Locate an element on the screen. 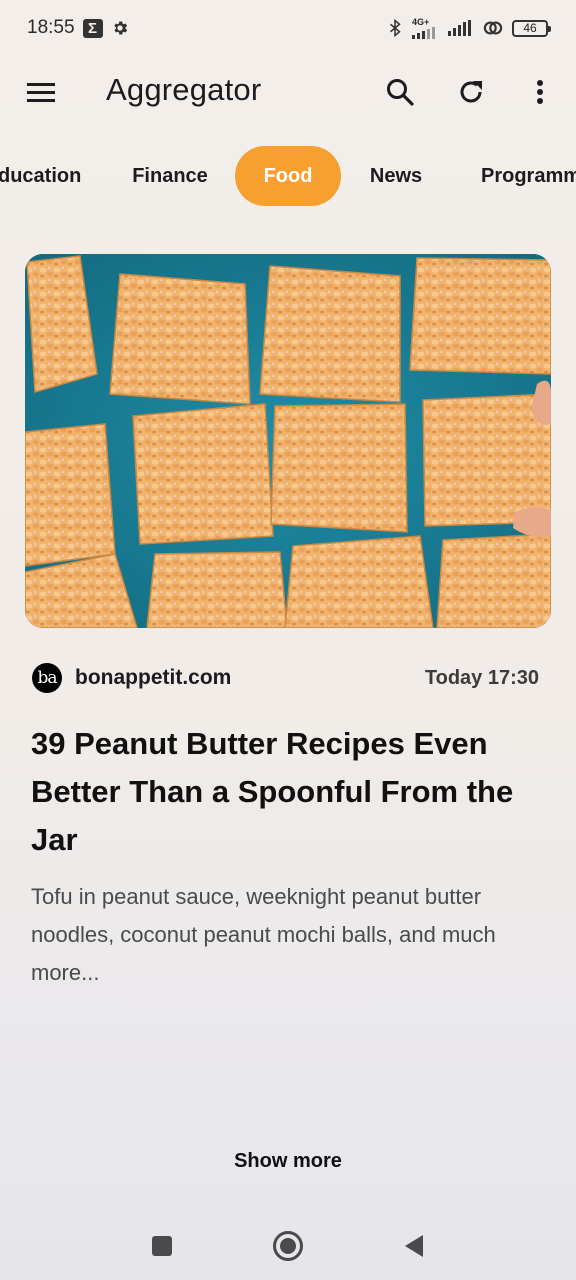 This screenshot has width=576, height=1280. bluetooth-icon is located at coordinates (395, 28).